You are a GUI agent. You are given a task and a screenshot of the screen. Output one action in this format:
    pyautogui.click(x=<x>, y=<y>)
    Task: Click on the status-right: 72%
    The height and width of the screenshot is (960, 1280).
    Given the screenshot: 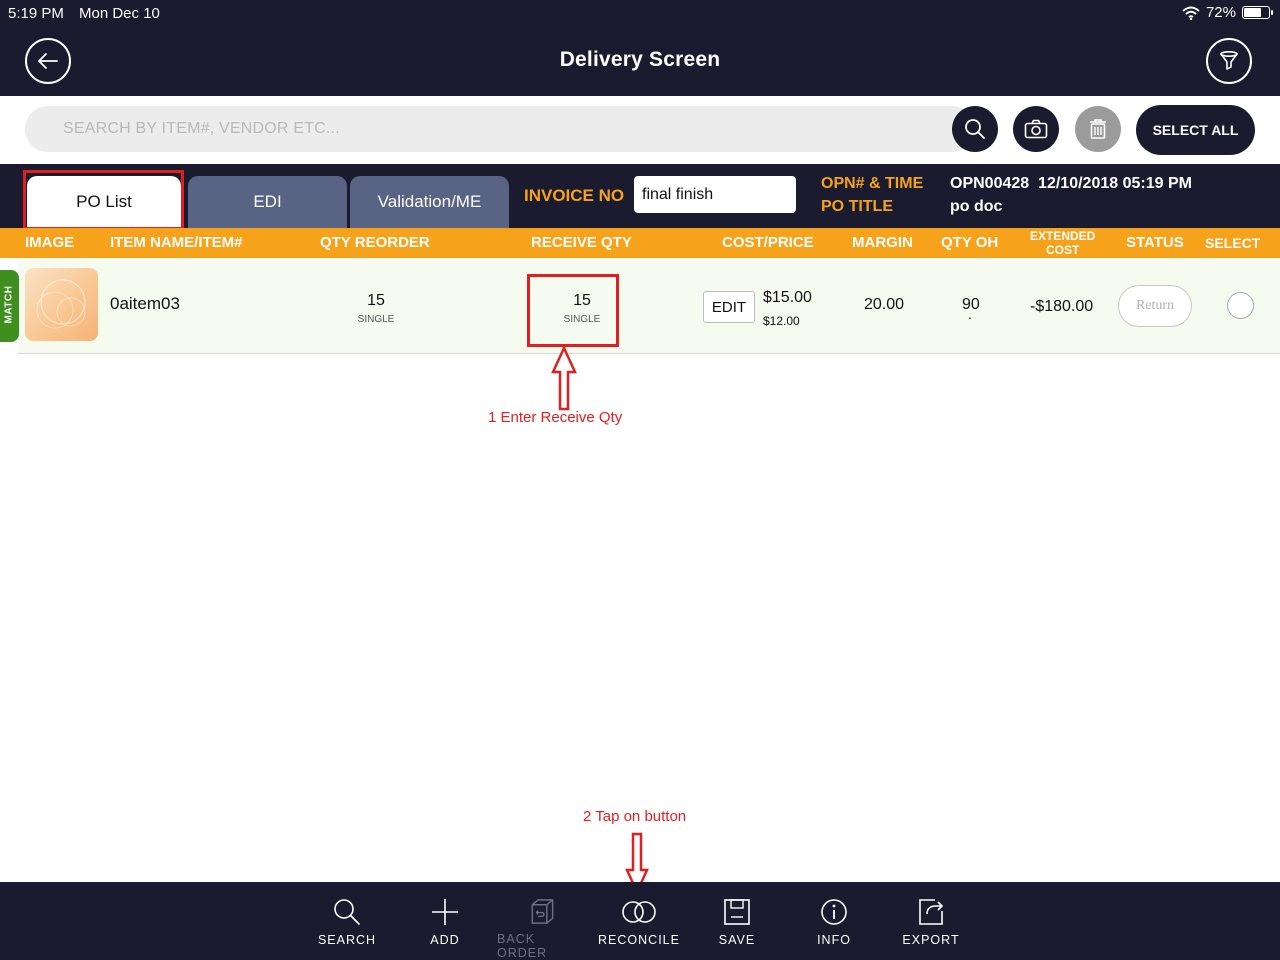 What is the action you would take?
    pyautogui.click(x=1227, y=12)
    